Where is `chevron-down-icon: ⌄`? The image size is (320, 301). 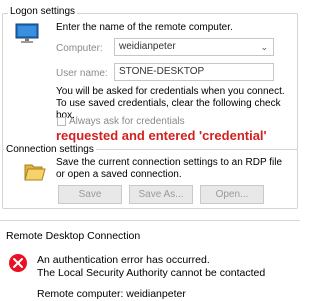
chevron-down-icon: ⌄ is located at coordinates (264, 47).